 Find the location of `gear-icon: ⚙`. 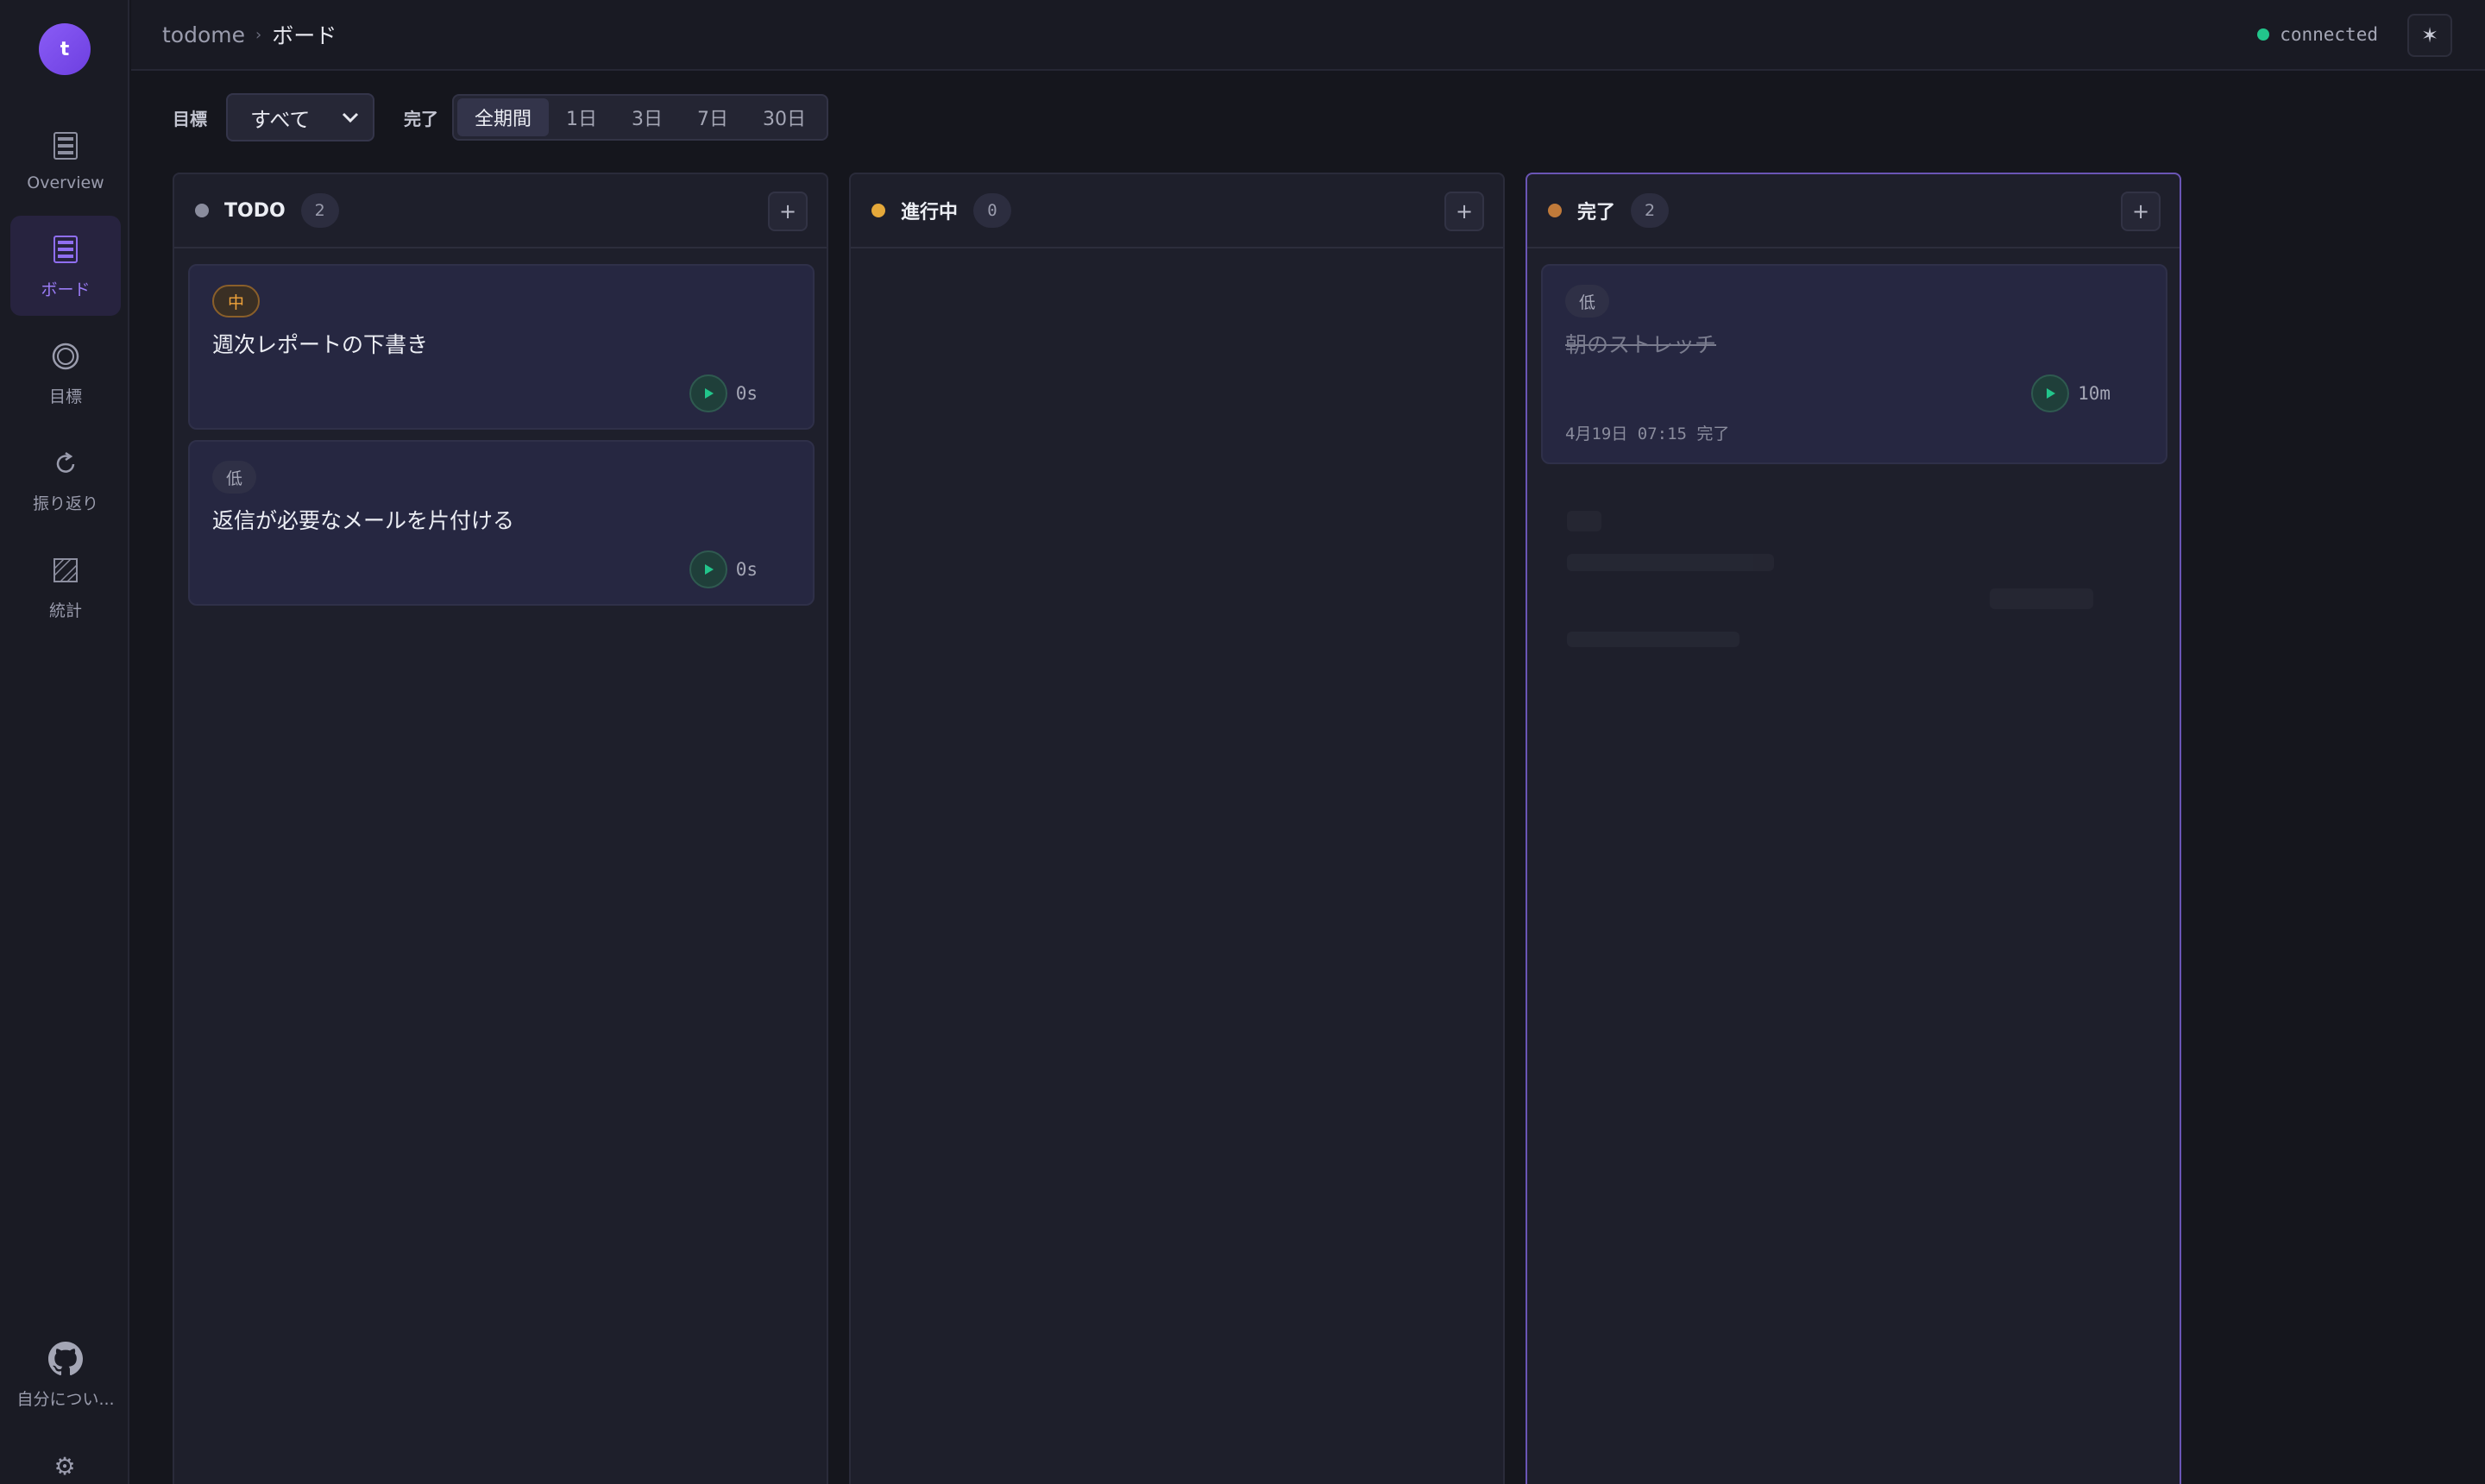

gear-icon: ⚙ is located at coordinates (64, 1466).